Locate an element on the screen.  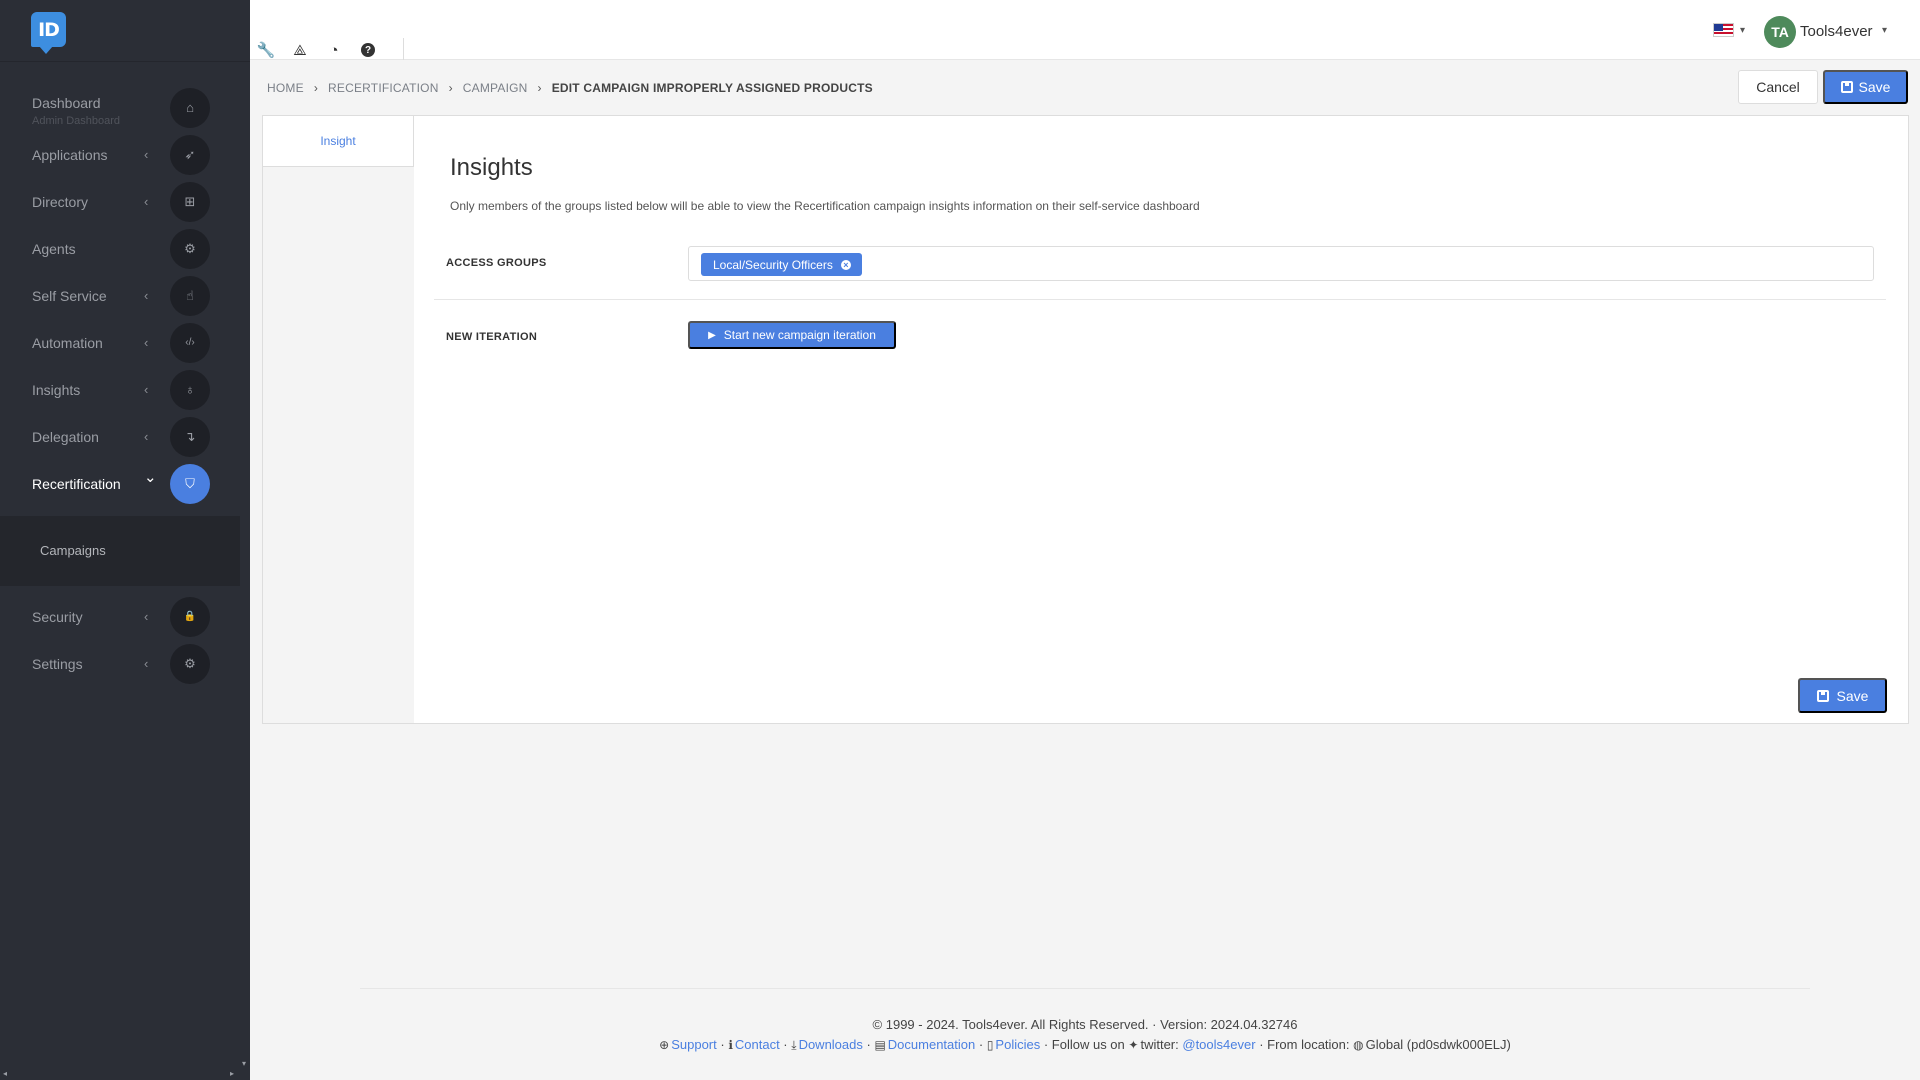
sidebar-item-self-service: Self Service ‹ ☝ is located at coordinates (125, 295).